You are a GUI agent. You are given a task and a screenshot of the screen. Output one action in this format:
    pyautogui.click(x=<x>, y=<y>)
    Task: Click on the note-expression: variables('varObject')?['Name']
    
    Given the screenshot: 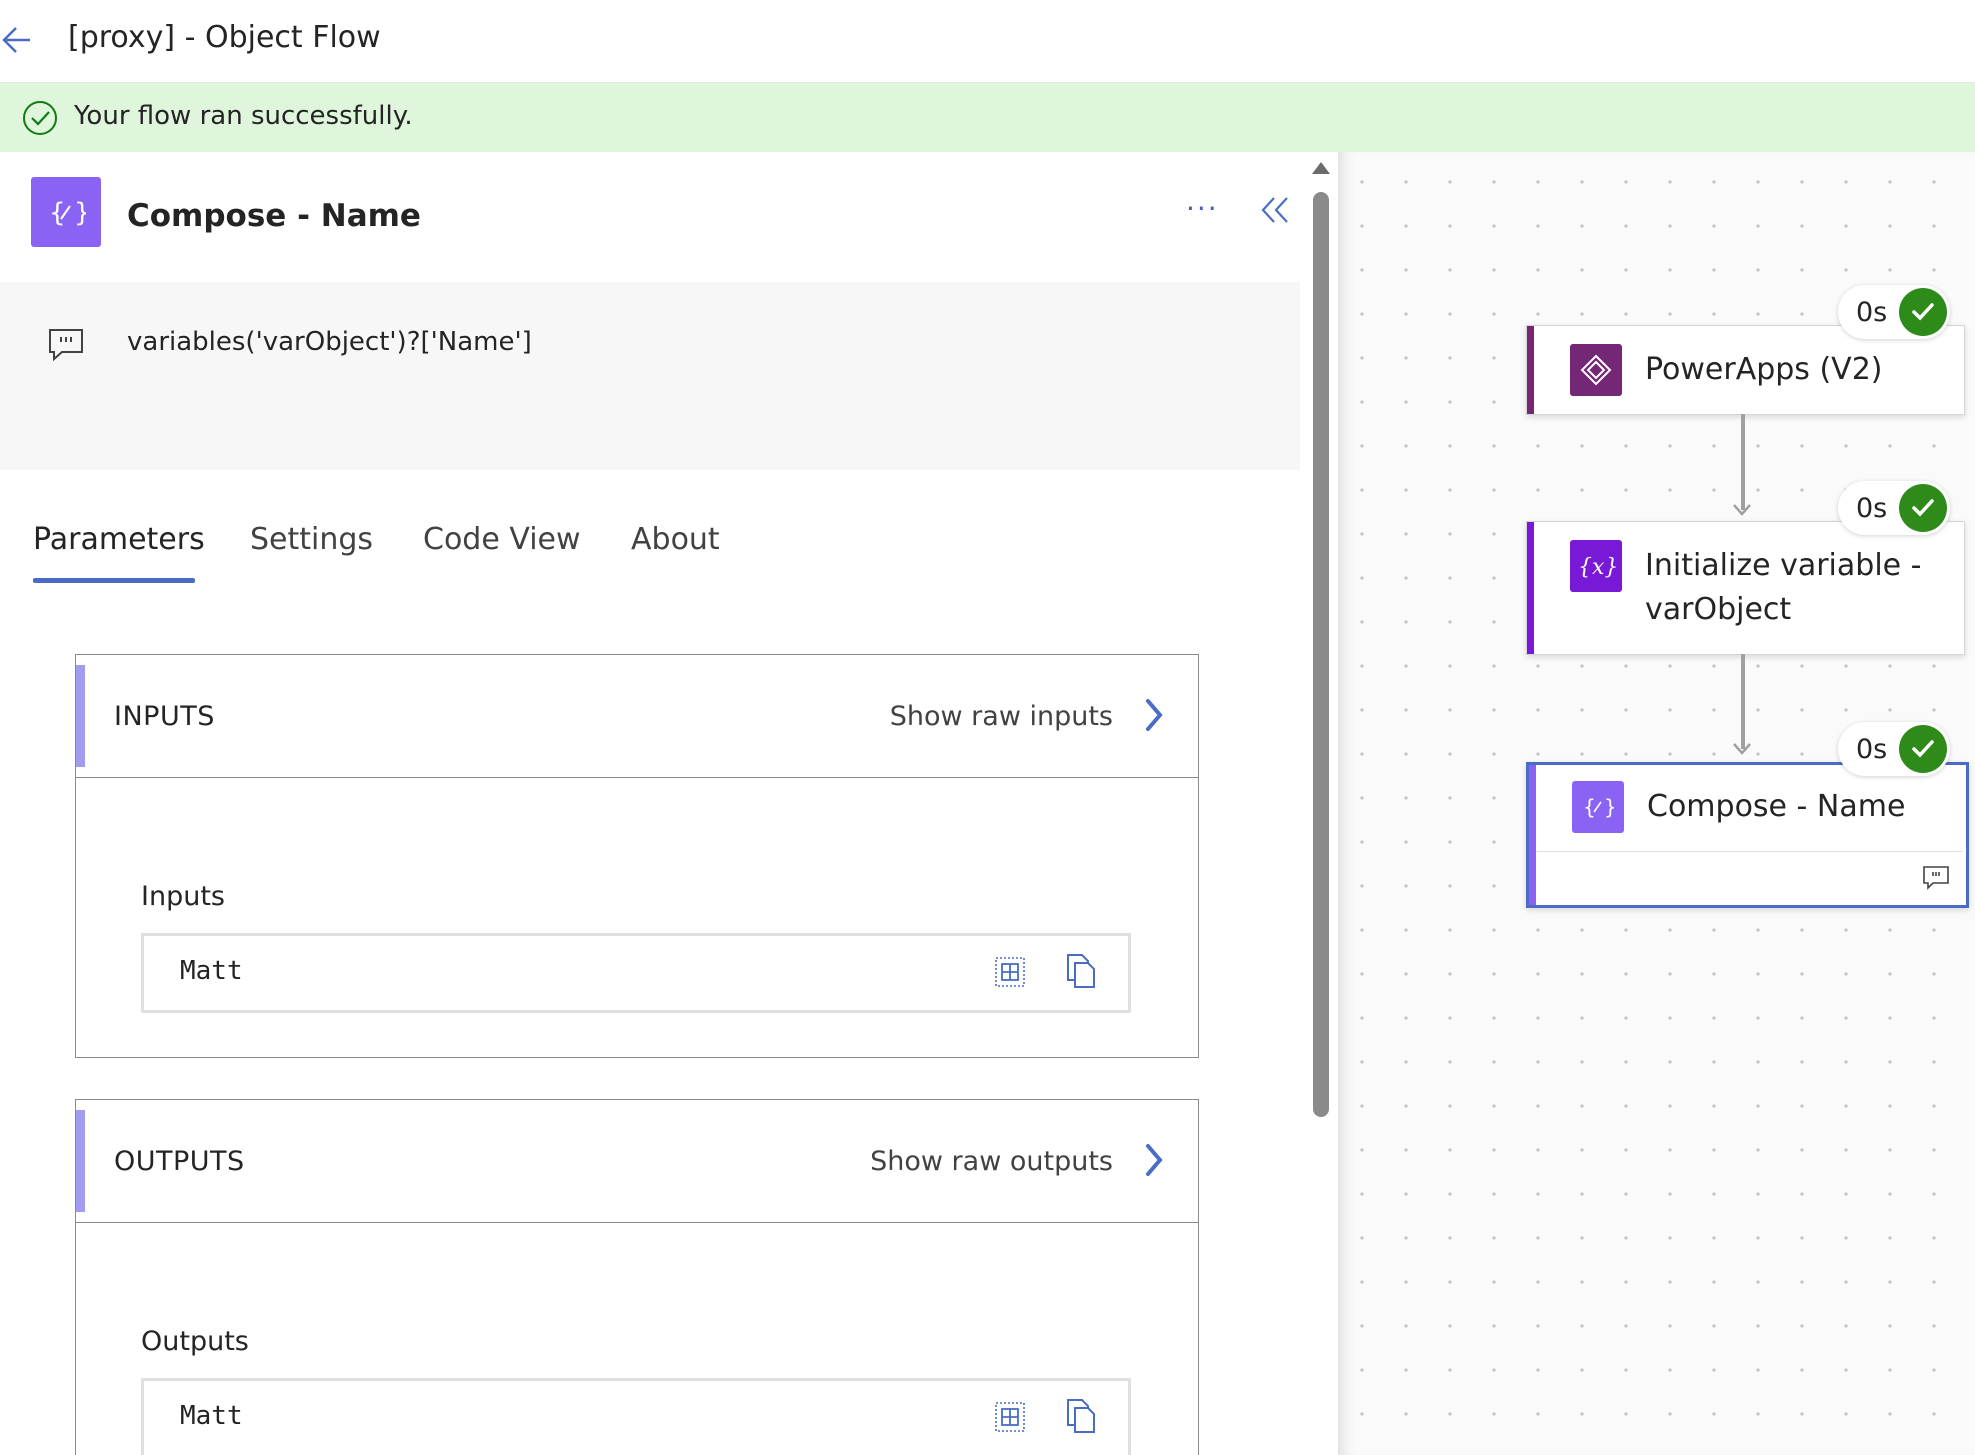 What is the action you would take?
    pyautogui.click(x=329, y=342)
    